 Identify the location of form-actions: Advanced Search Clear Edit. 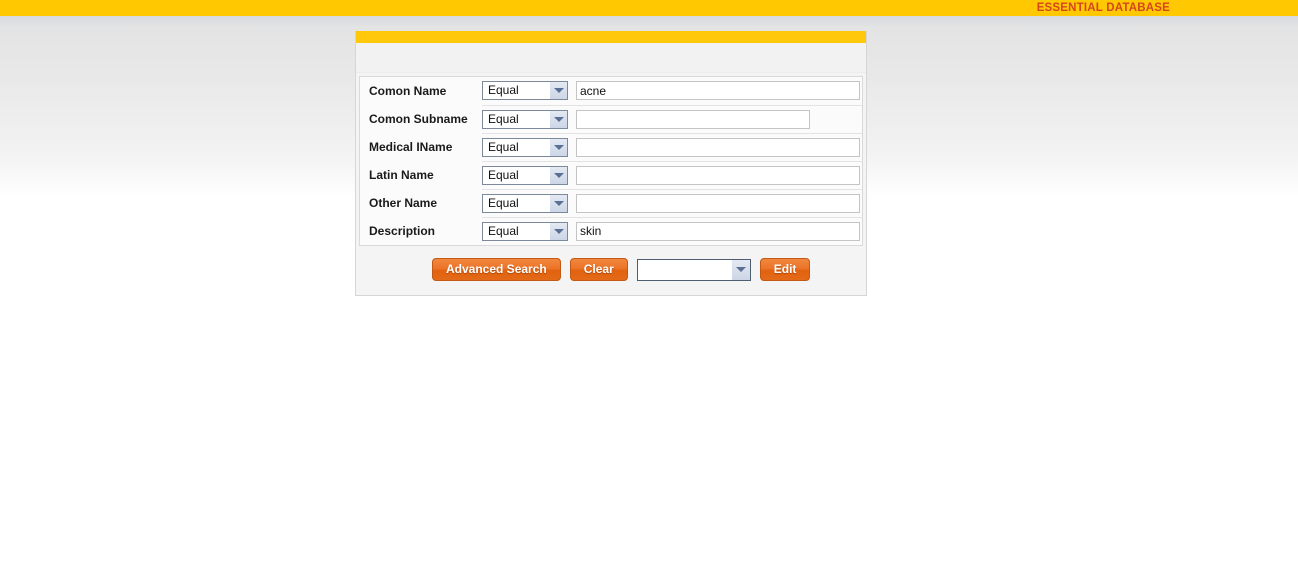
(611, 270).